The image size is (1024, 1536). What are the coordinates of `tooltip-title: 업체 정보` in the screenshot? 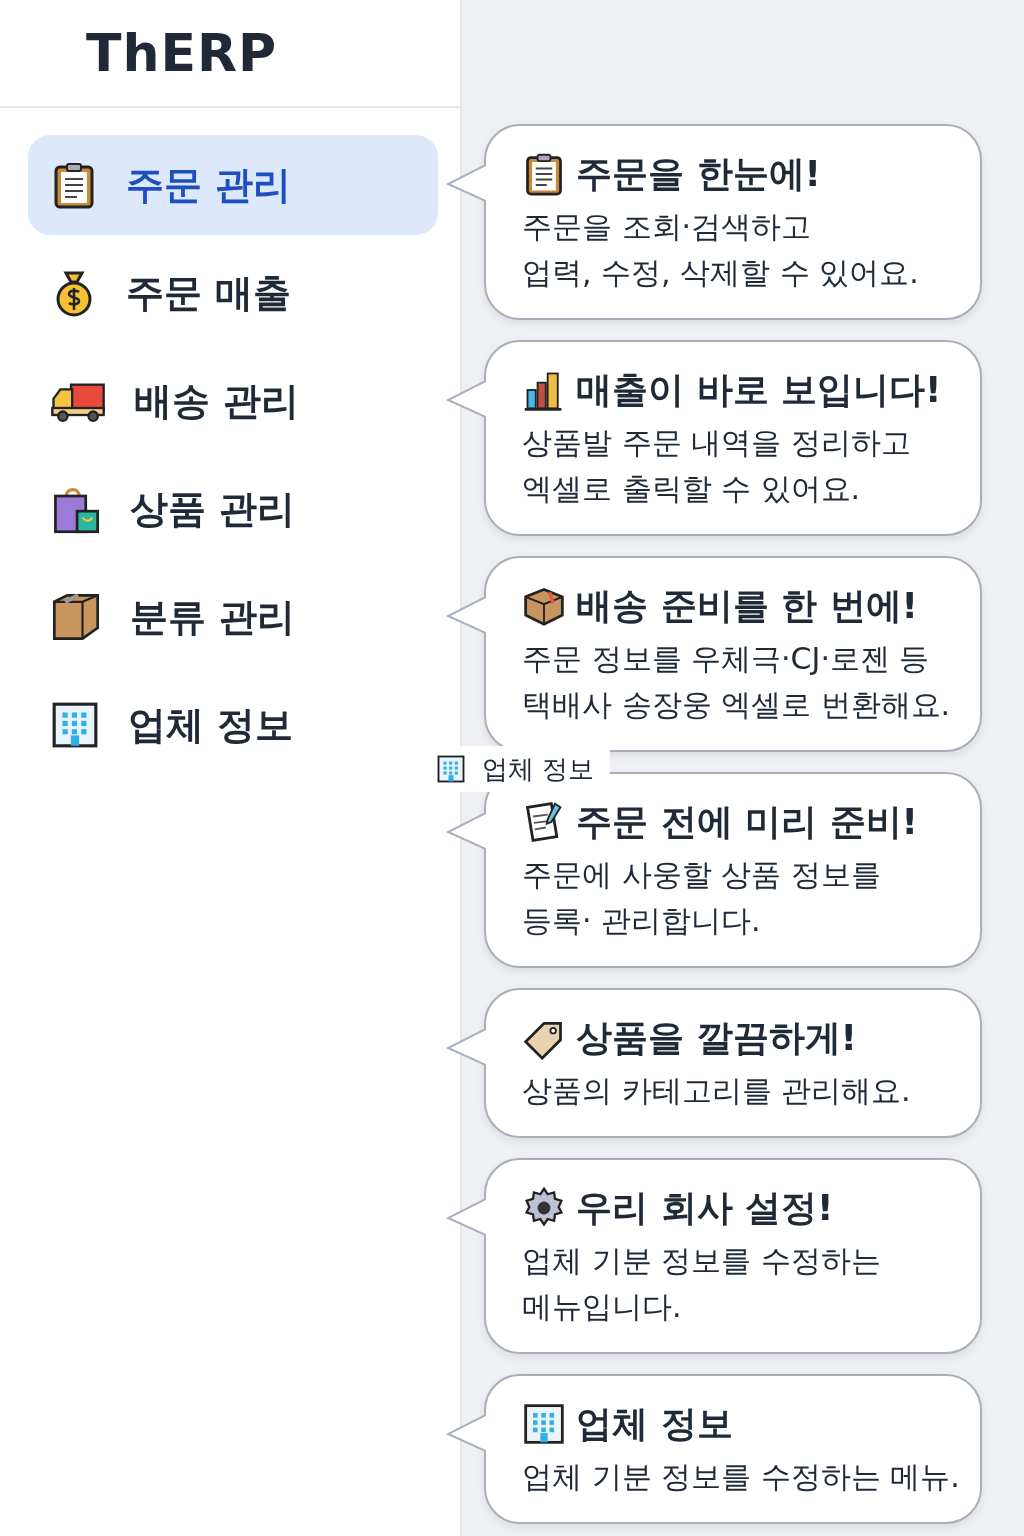 It's located at (654, 1424).